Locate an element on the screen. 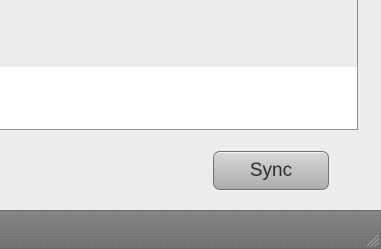 The width and height of the screenshot is (381, 249). resize-grip is located at coordinates (373, 241).